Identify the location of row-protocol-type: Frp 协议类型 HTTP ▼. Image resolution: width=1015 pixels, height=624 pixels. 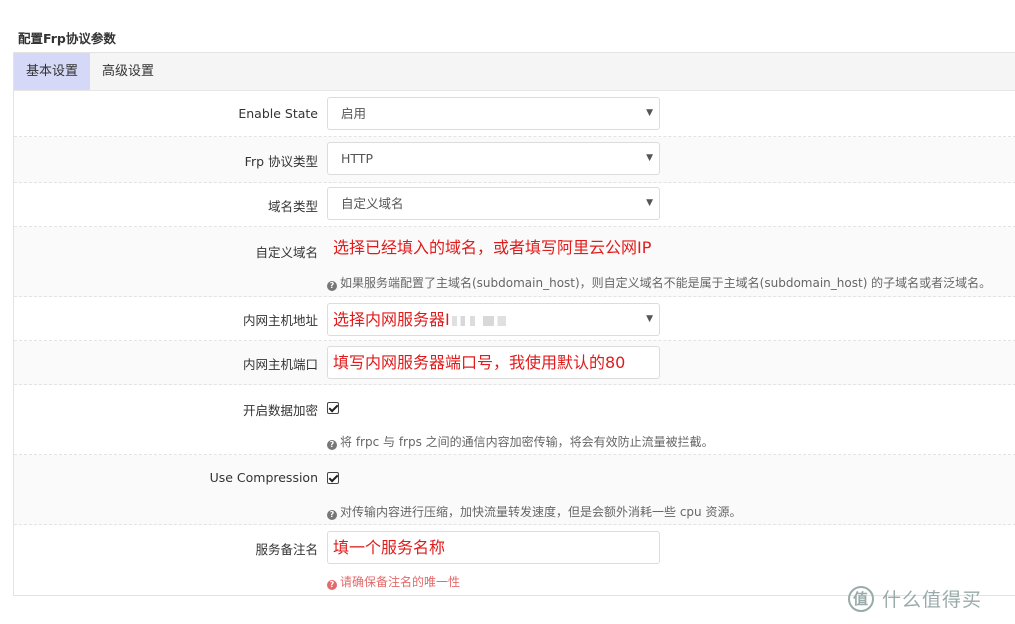
(514, 160).